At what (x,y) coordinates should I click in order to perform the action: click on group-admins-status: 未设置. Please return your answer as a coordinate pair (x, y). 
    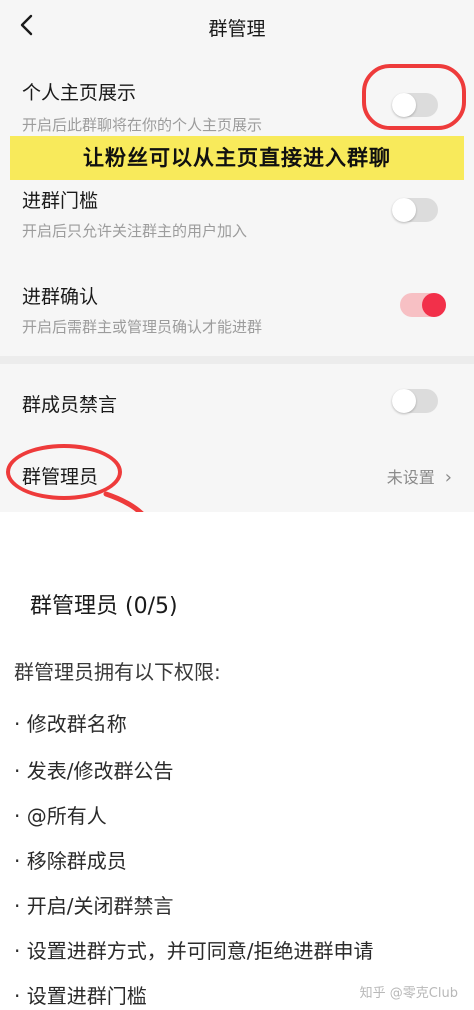
    Looking at the image, I should click on (410, 477).